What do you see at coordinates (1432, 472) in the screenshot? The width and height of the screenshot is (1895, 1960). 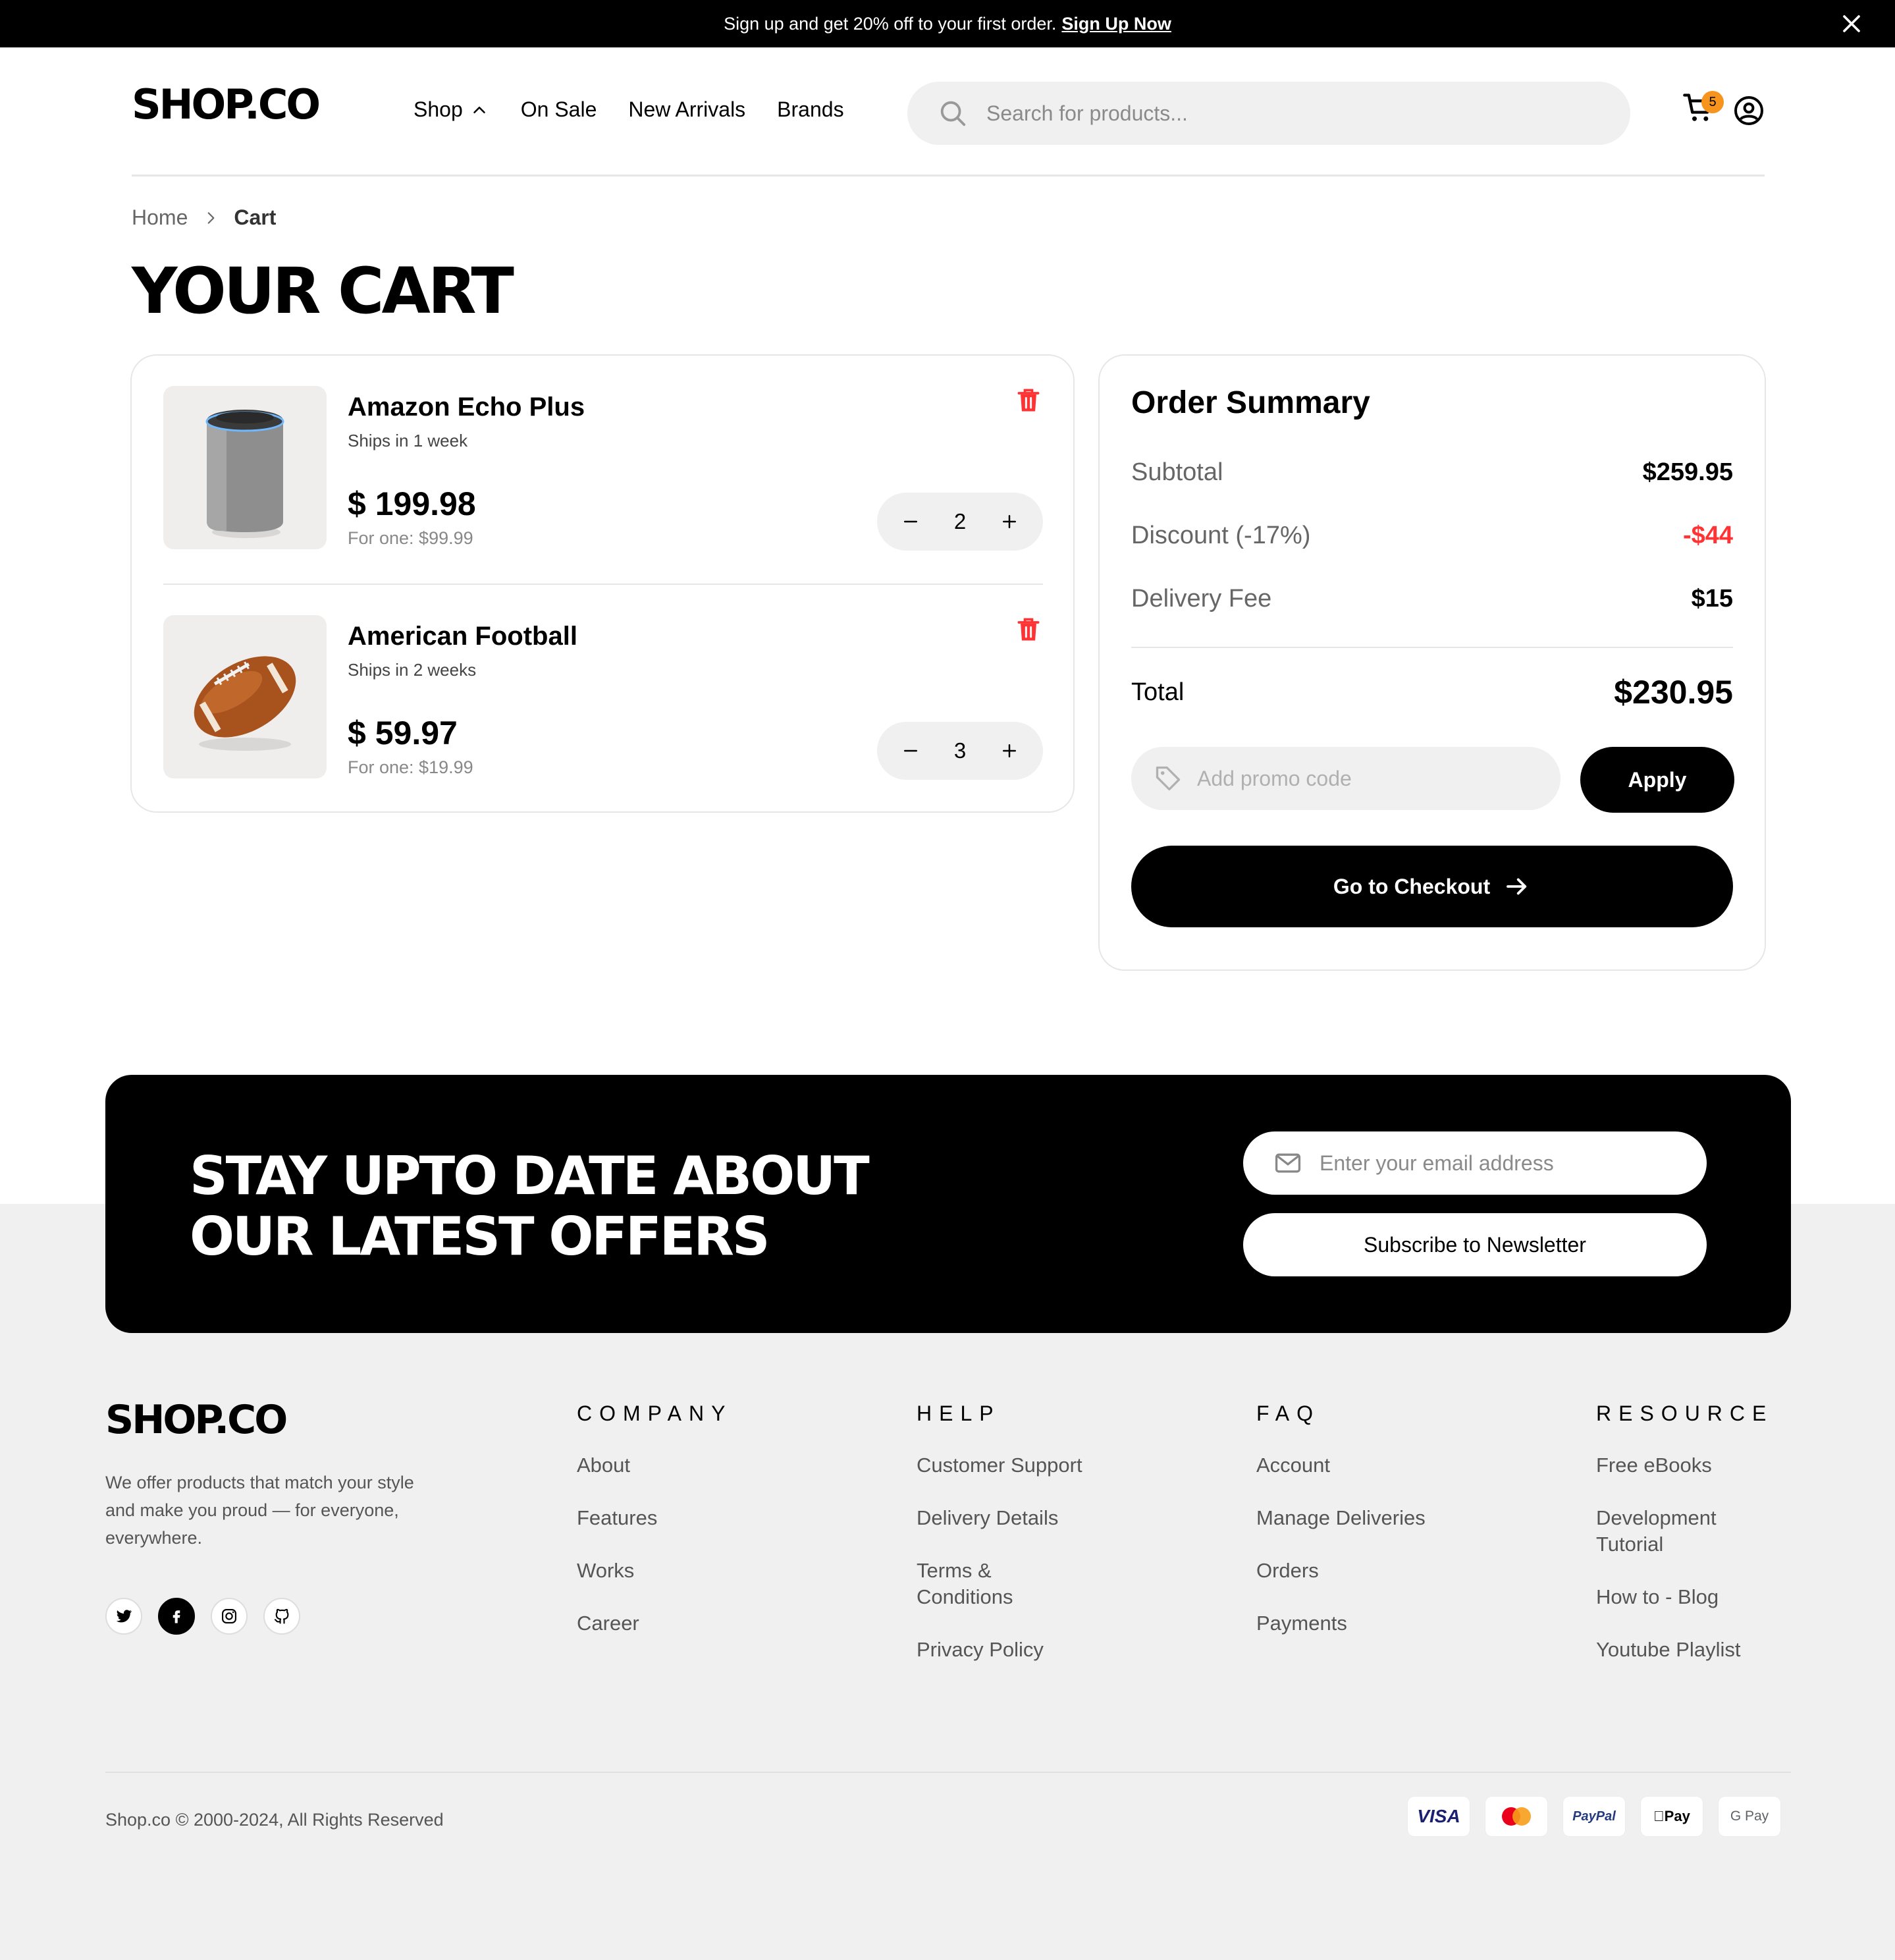 I see `subtotal-row: Subtotal $259.95` at bounding box center [1432, 472].